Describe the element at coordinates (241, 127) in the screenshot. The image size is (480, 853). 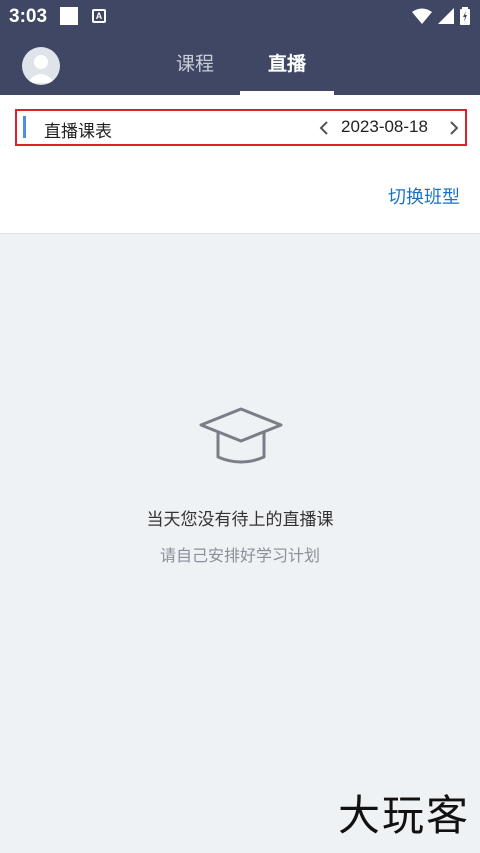
I see `schedule-bar: 直播课表 2023-08-18` at that location.